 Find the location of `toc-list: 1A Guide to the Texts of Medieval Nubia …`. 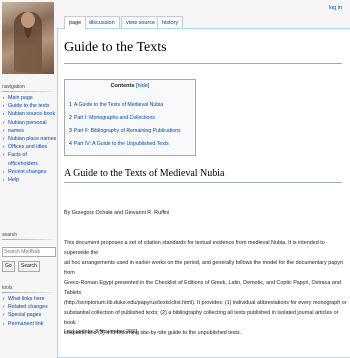

toc-list: 1A Guide to the Texts of Medieval Nubia … is located at coordinates (125, 125).